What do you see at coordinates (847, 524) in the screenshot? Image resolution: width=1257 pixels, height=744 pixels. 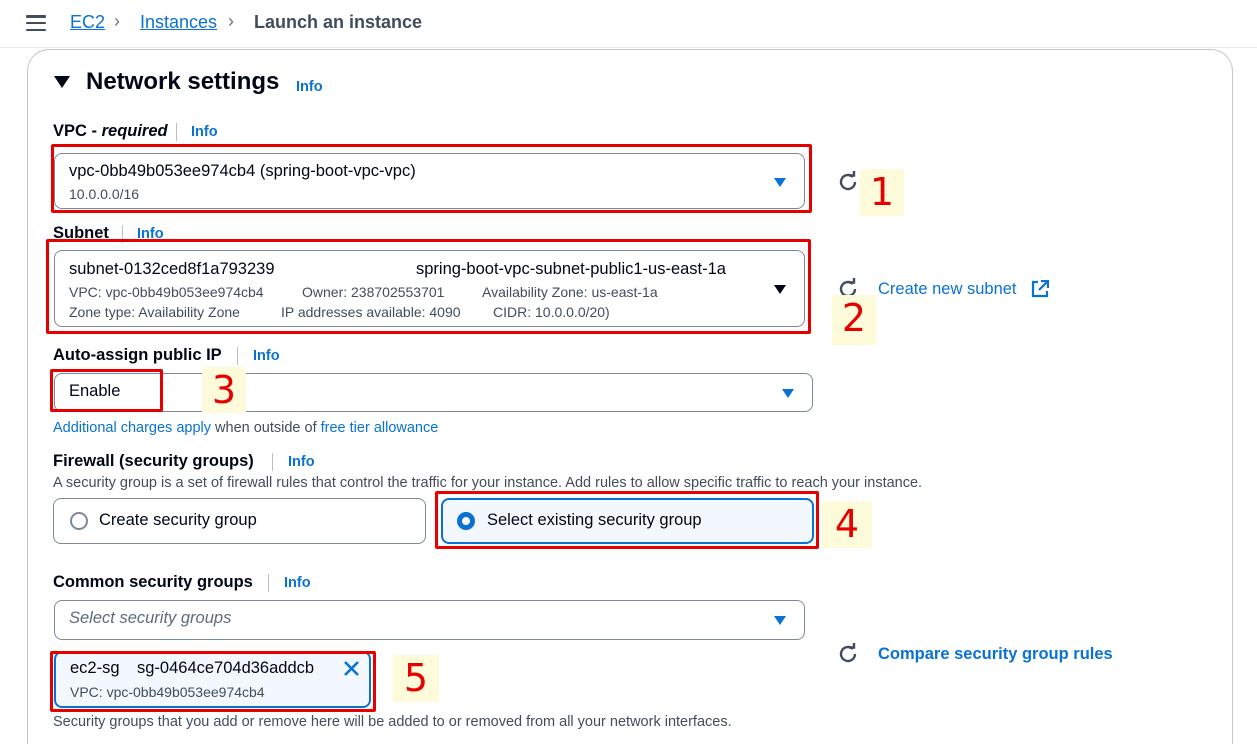 I see `annotation-marker: 4` at bounding box center [847, 524].